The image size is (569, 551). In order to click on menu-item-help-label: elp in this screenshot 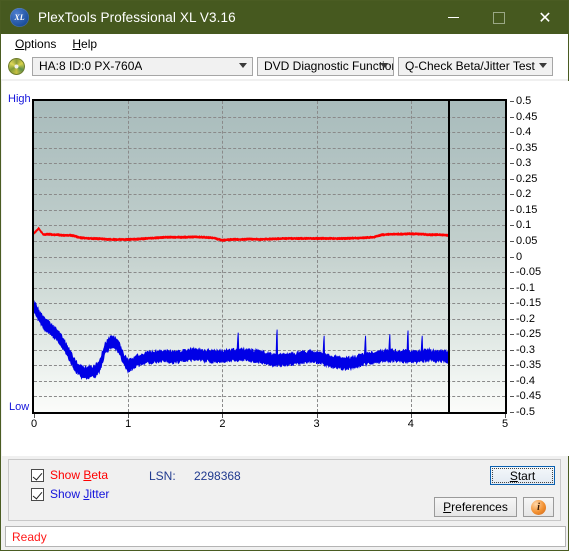, I will do `click(89, 43)`.